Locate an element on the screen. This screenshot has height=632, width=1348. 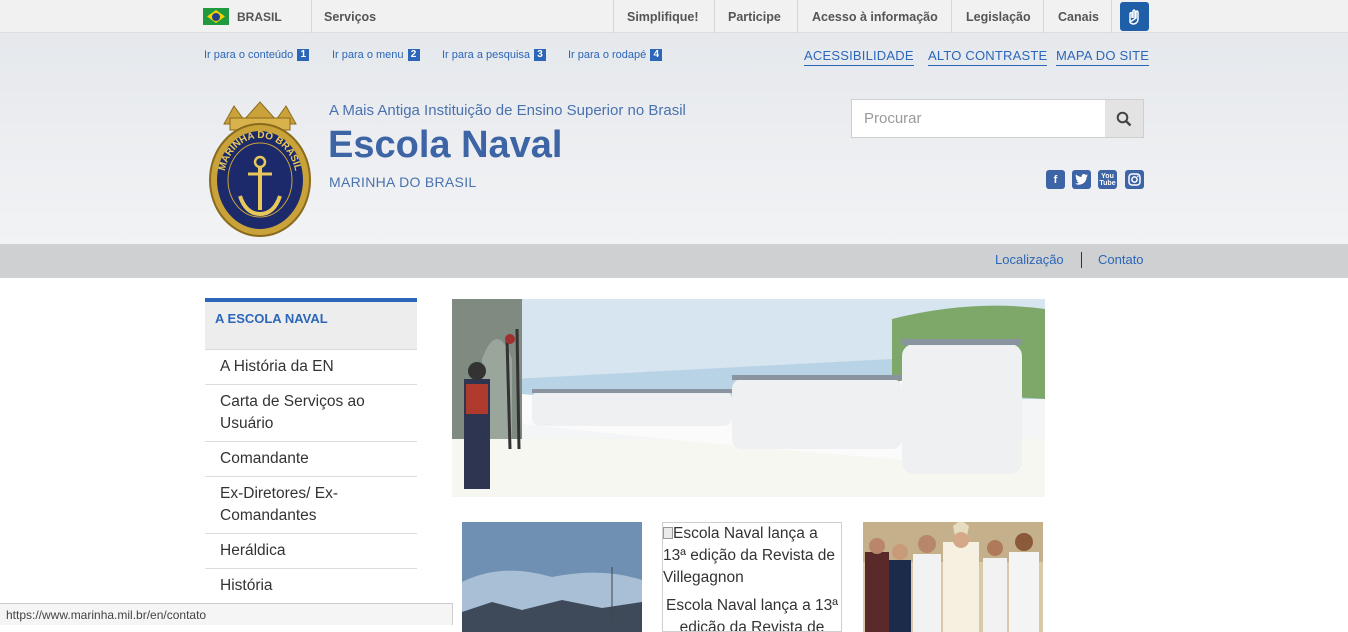
skip-to-content-link: Ir para o conteúdo 1 is located at coordinates (257, 55).